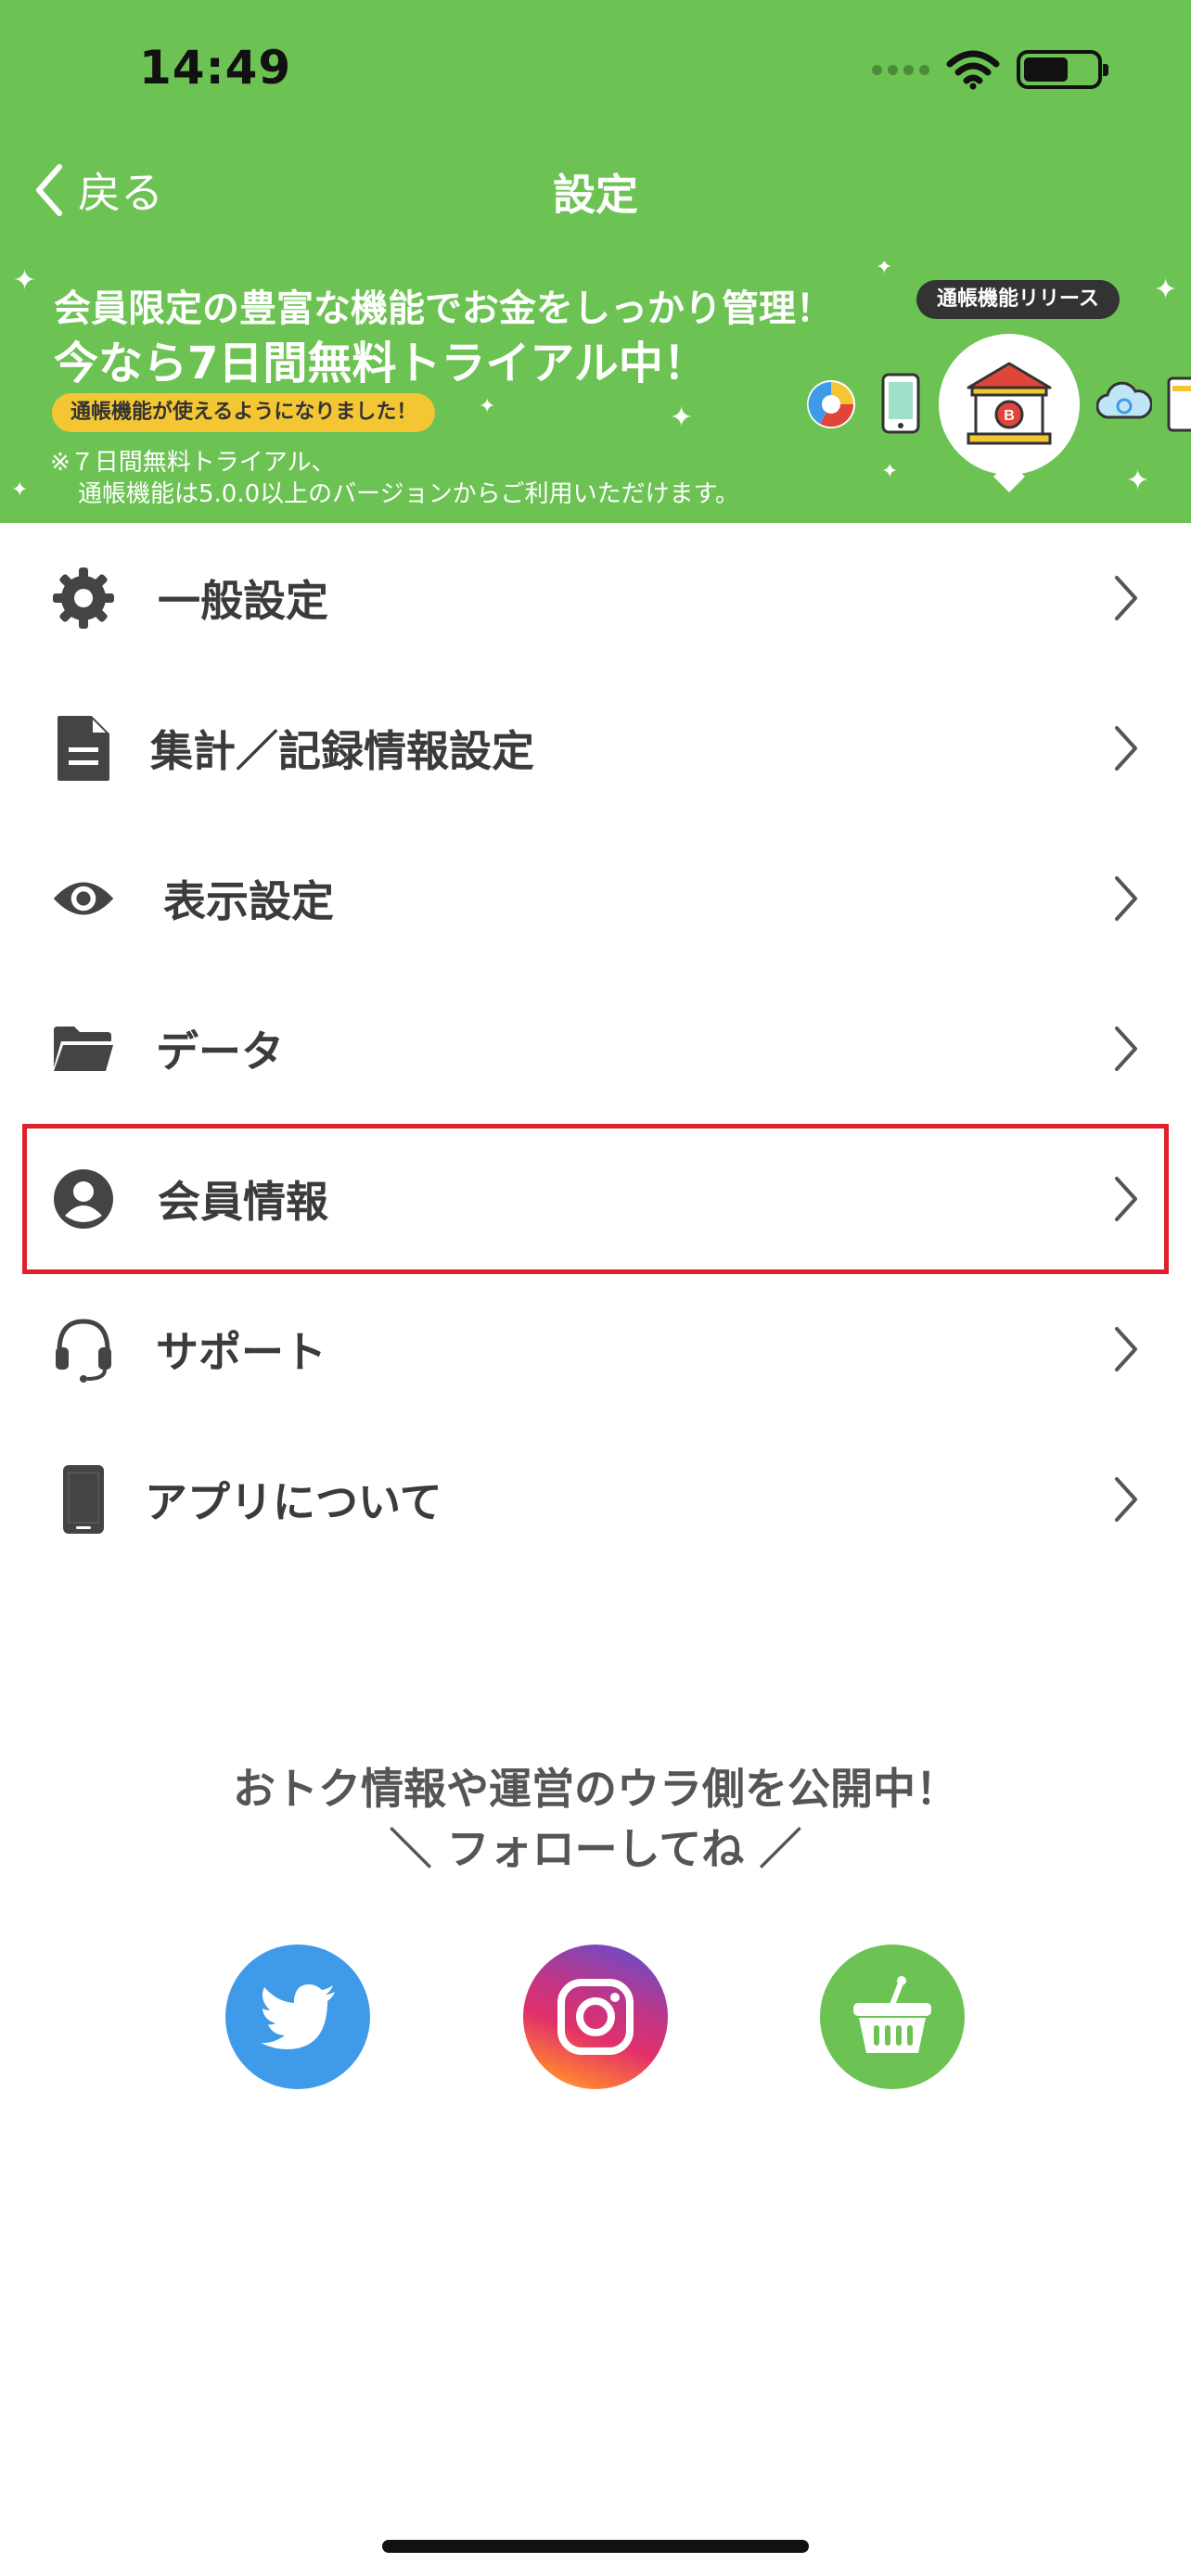 This screenshot has width=1191, height=2576. Describe the element at coordinates (83, 749) in the screenshot. I see `document-icon` at that location.